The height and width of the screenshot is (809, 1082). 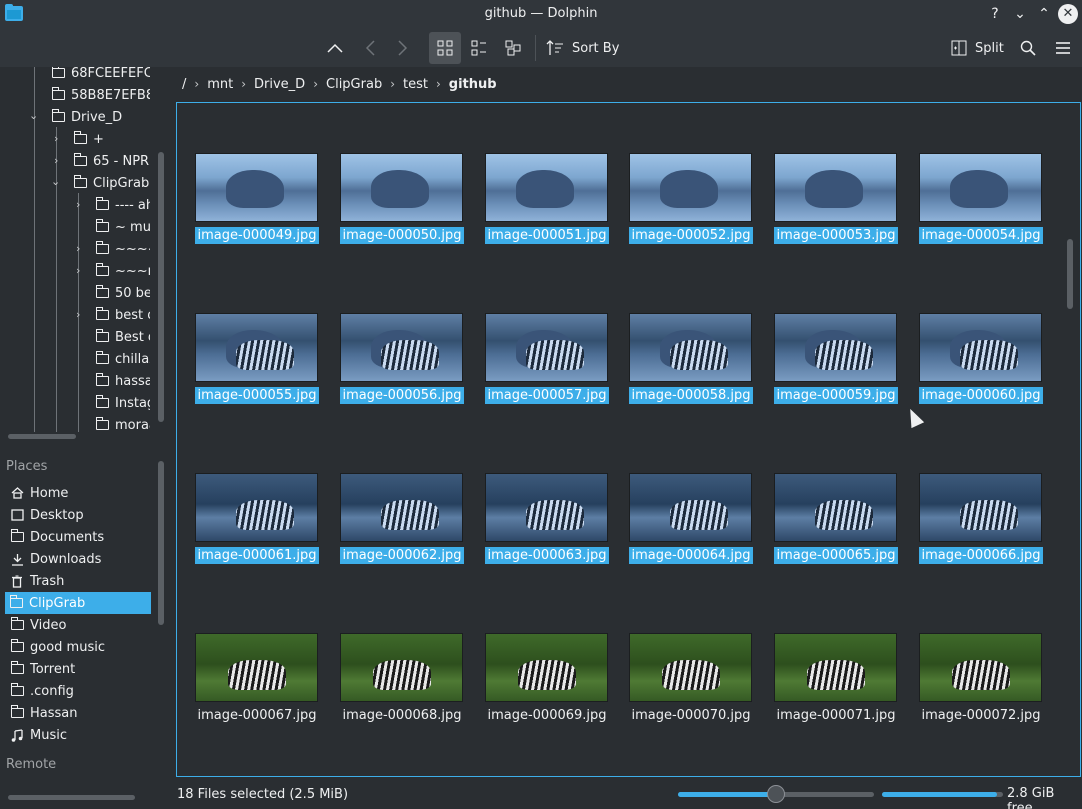 I want to click on file-item: image-000071.jpg, so click(x=828, y=688).